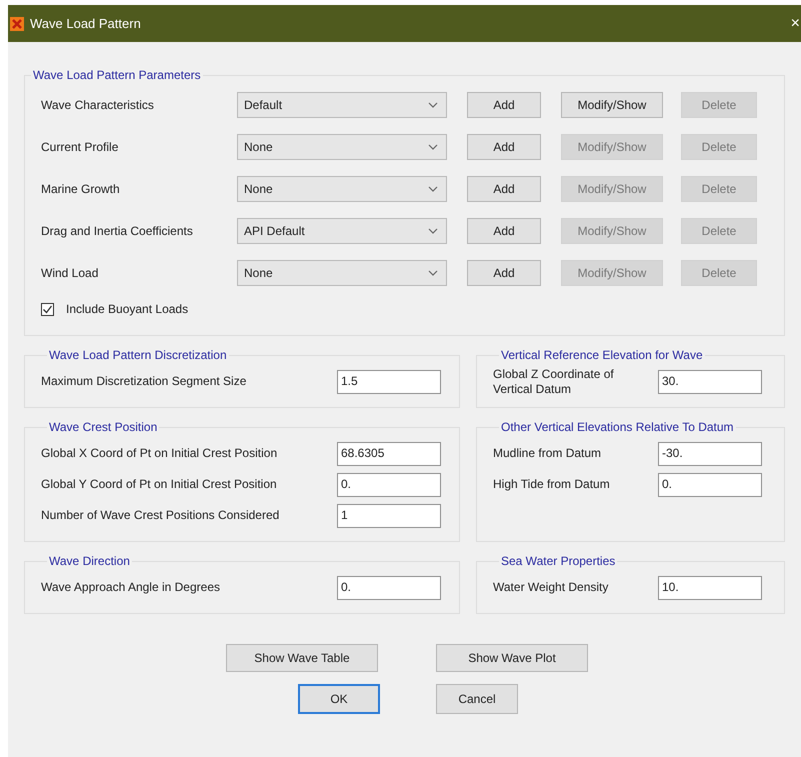 Image resolution: width=801 pixels, height=757 pixels. What do you see at coordinates (617, 427) in the screenshot?
I see `group-title: Other Vertical Elevations Relative To Datum` at bounding box center [617, 427].